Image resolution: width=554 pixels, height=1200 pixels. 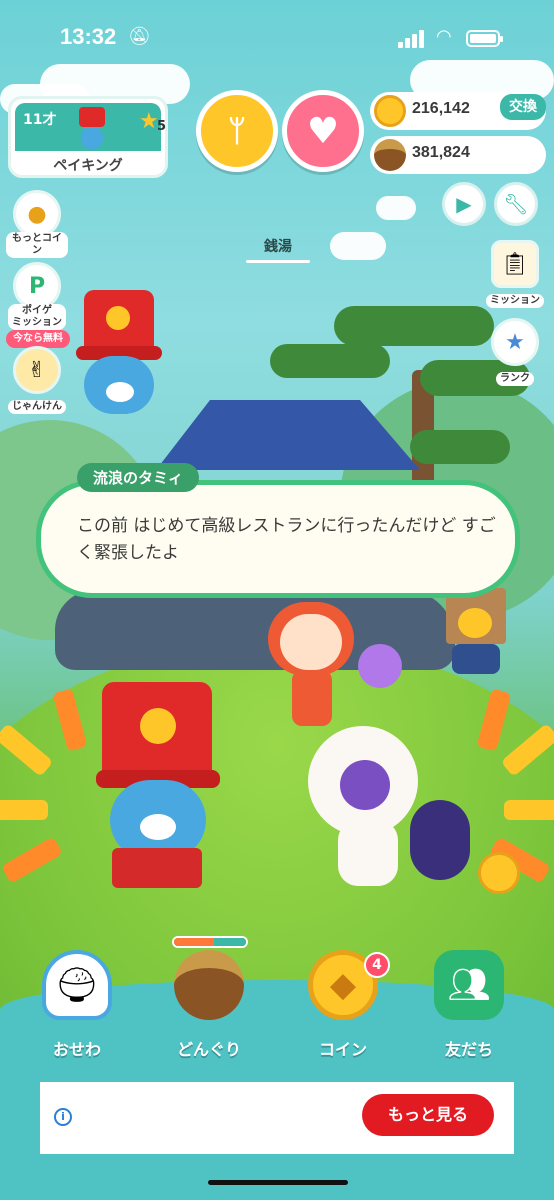 What do you see at coordinates (139, 36) in the screenshot?
I see `bell-muted-icon: 🔕︎` at bounding box center [139, 36].